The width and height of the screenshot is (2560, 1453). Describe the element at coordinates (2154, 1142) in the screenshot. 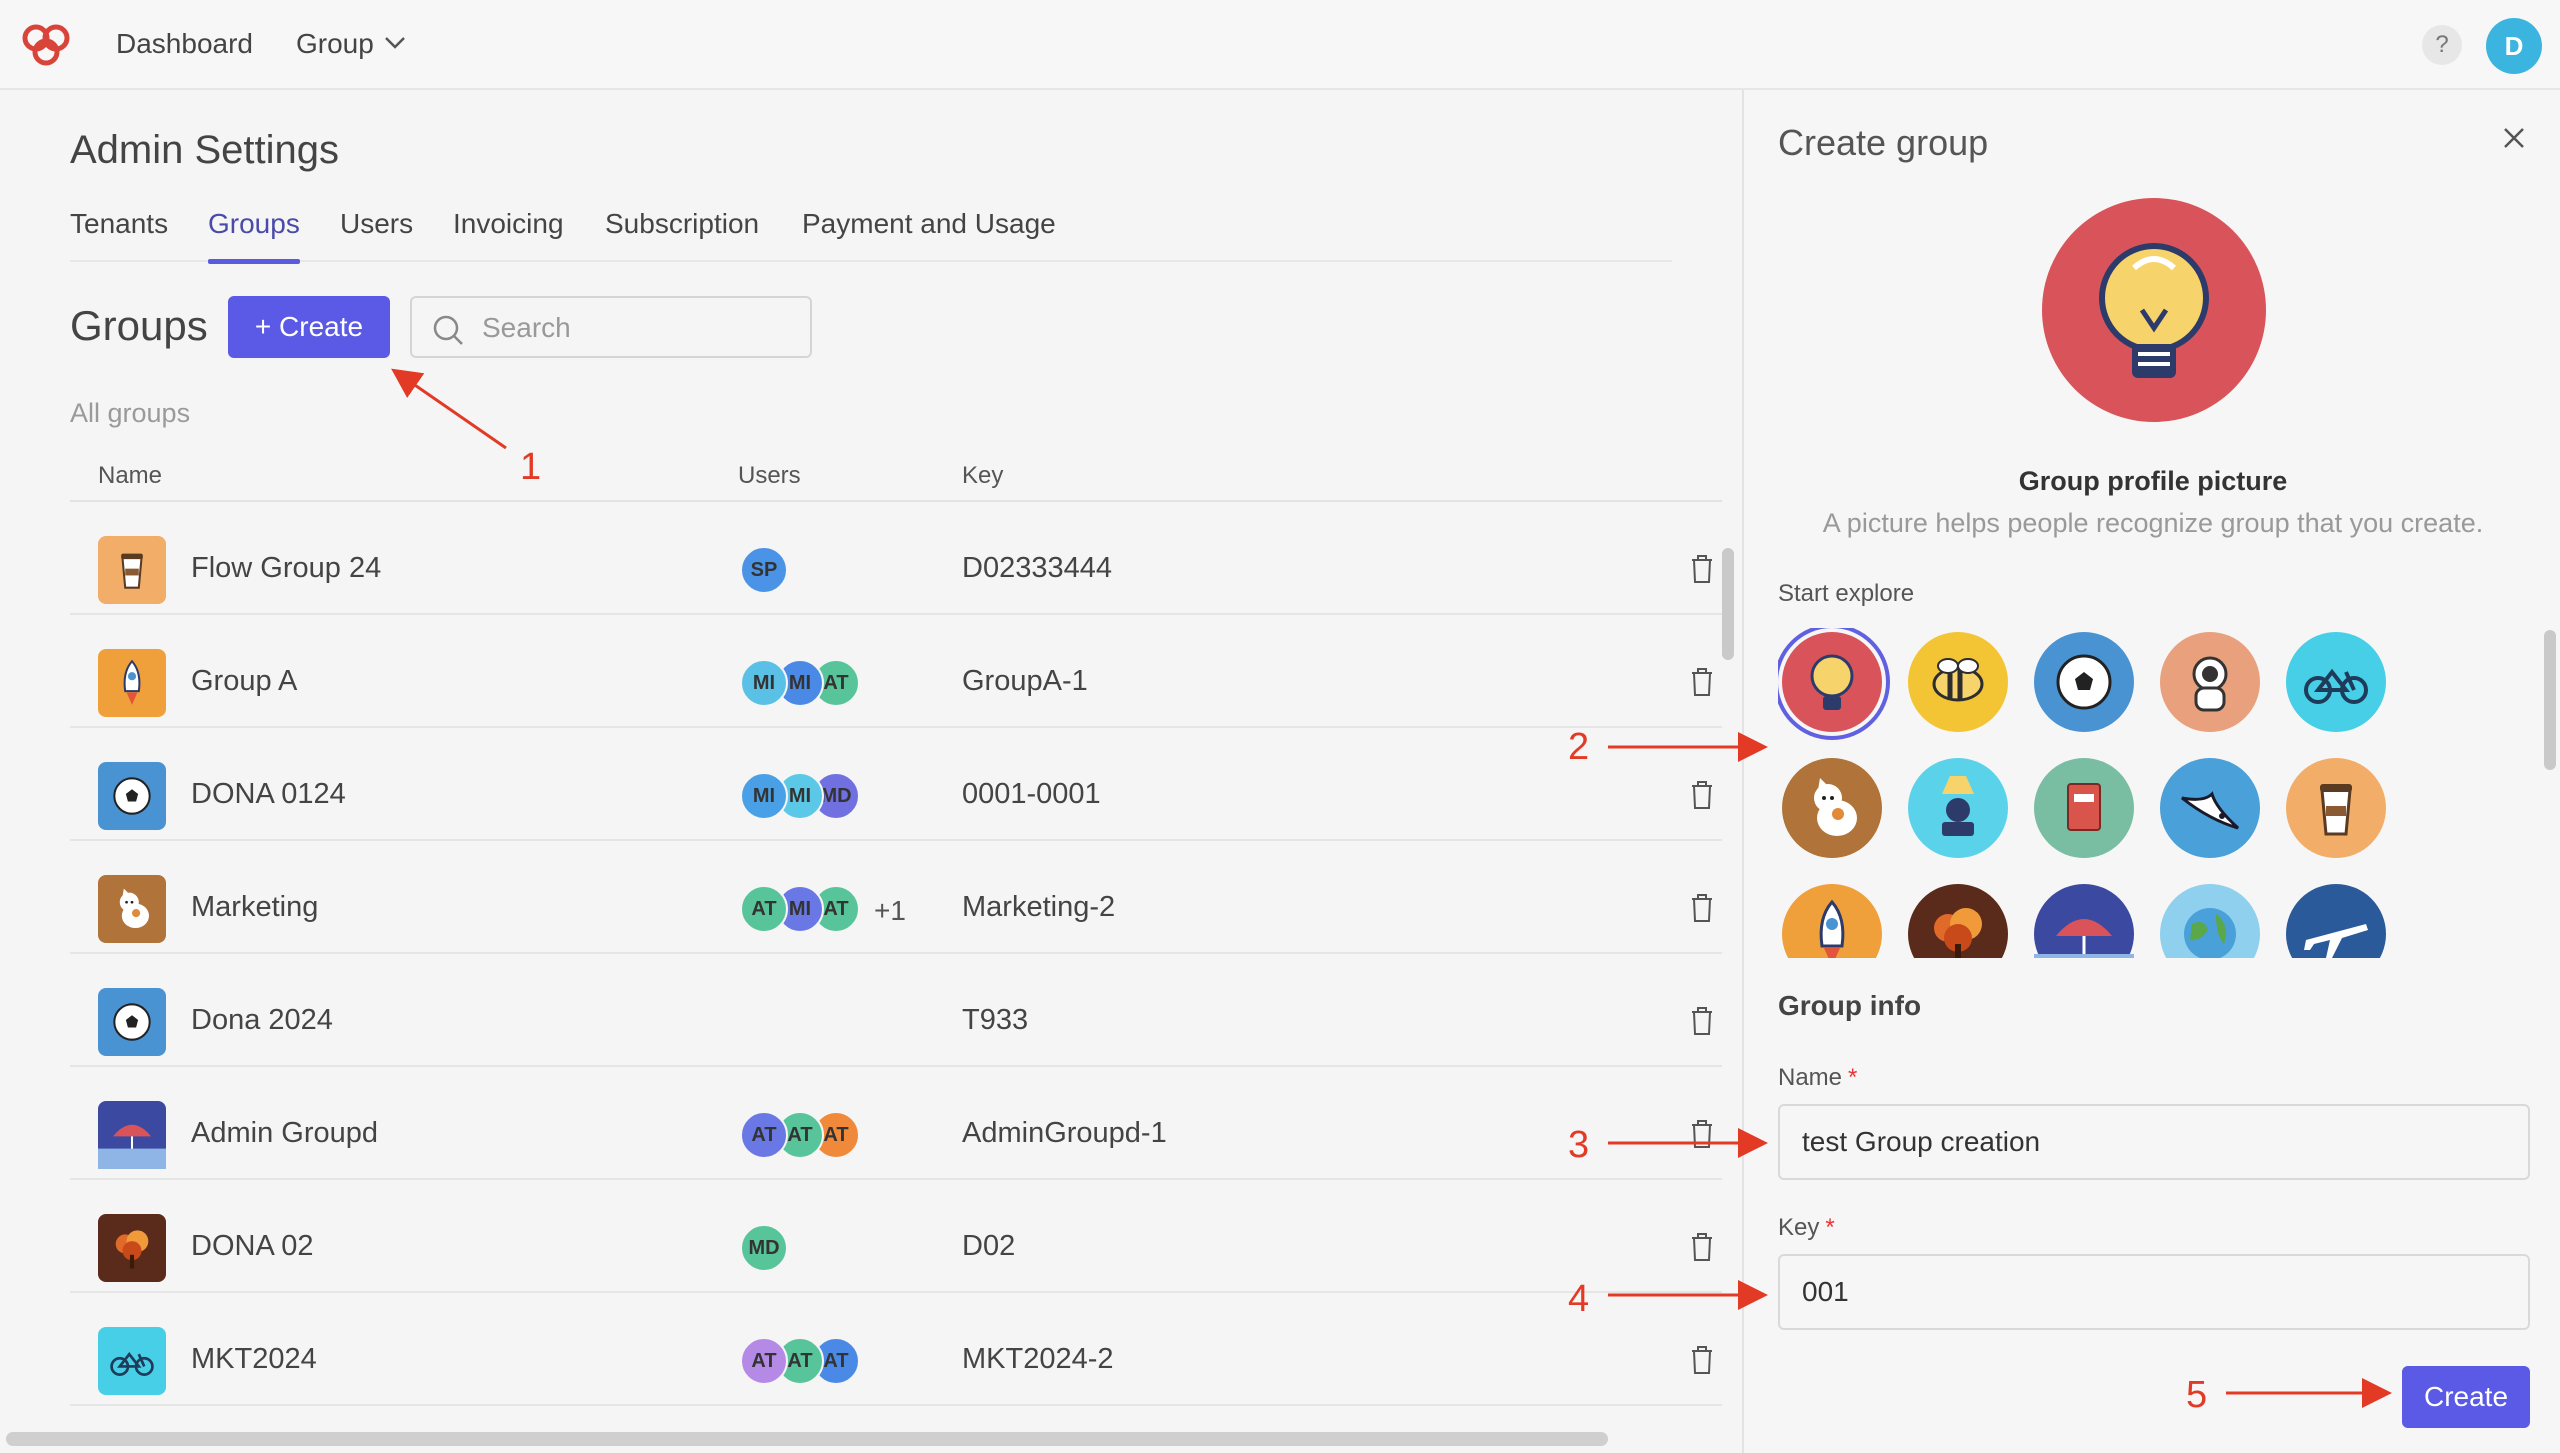

I see `group-name-input` at that location.